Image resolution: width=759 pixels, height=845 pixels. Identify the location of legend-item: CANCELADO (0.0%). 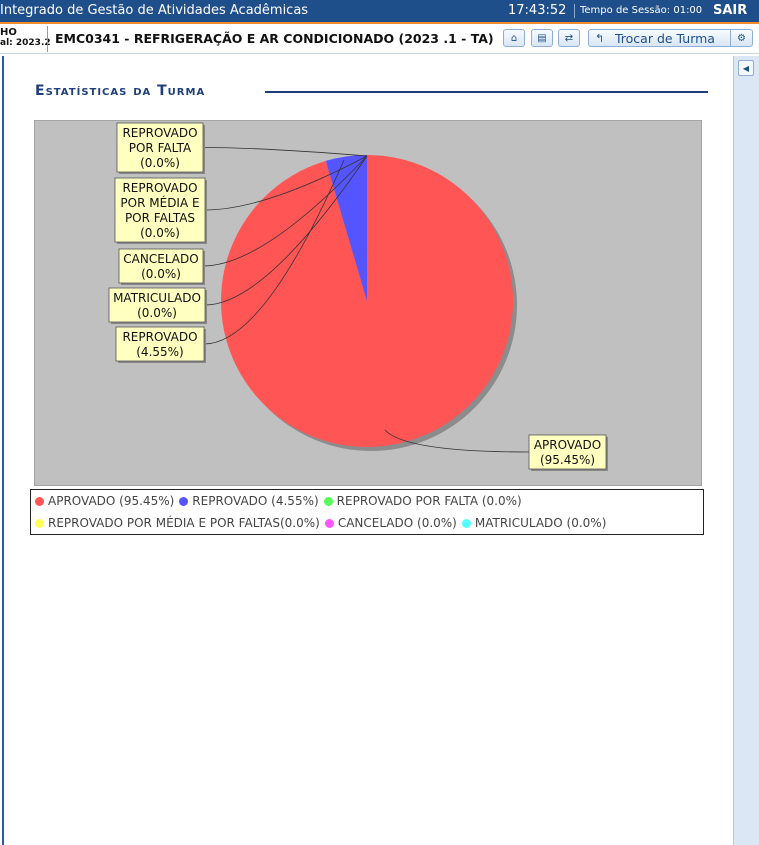
(390, 523).